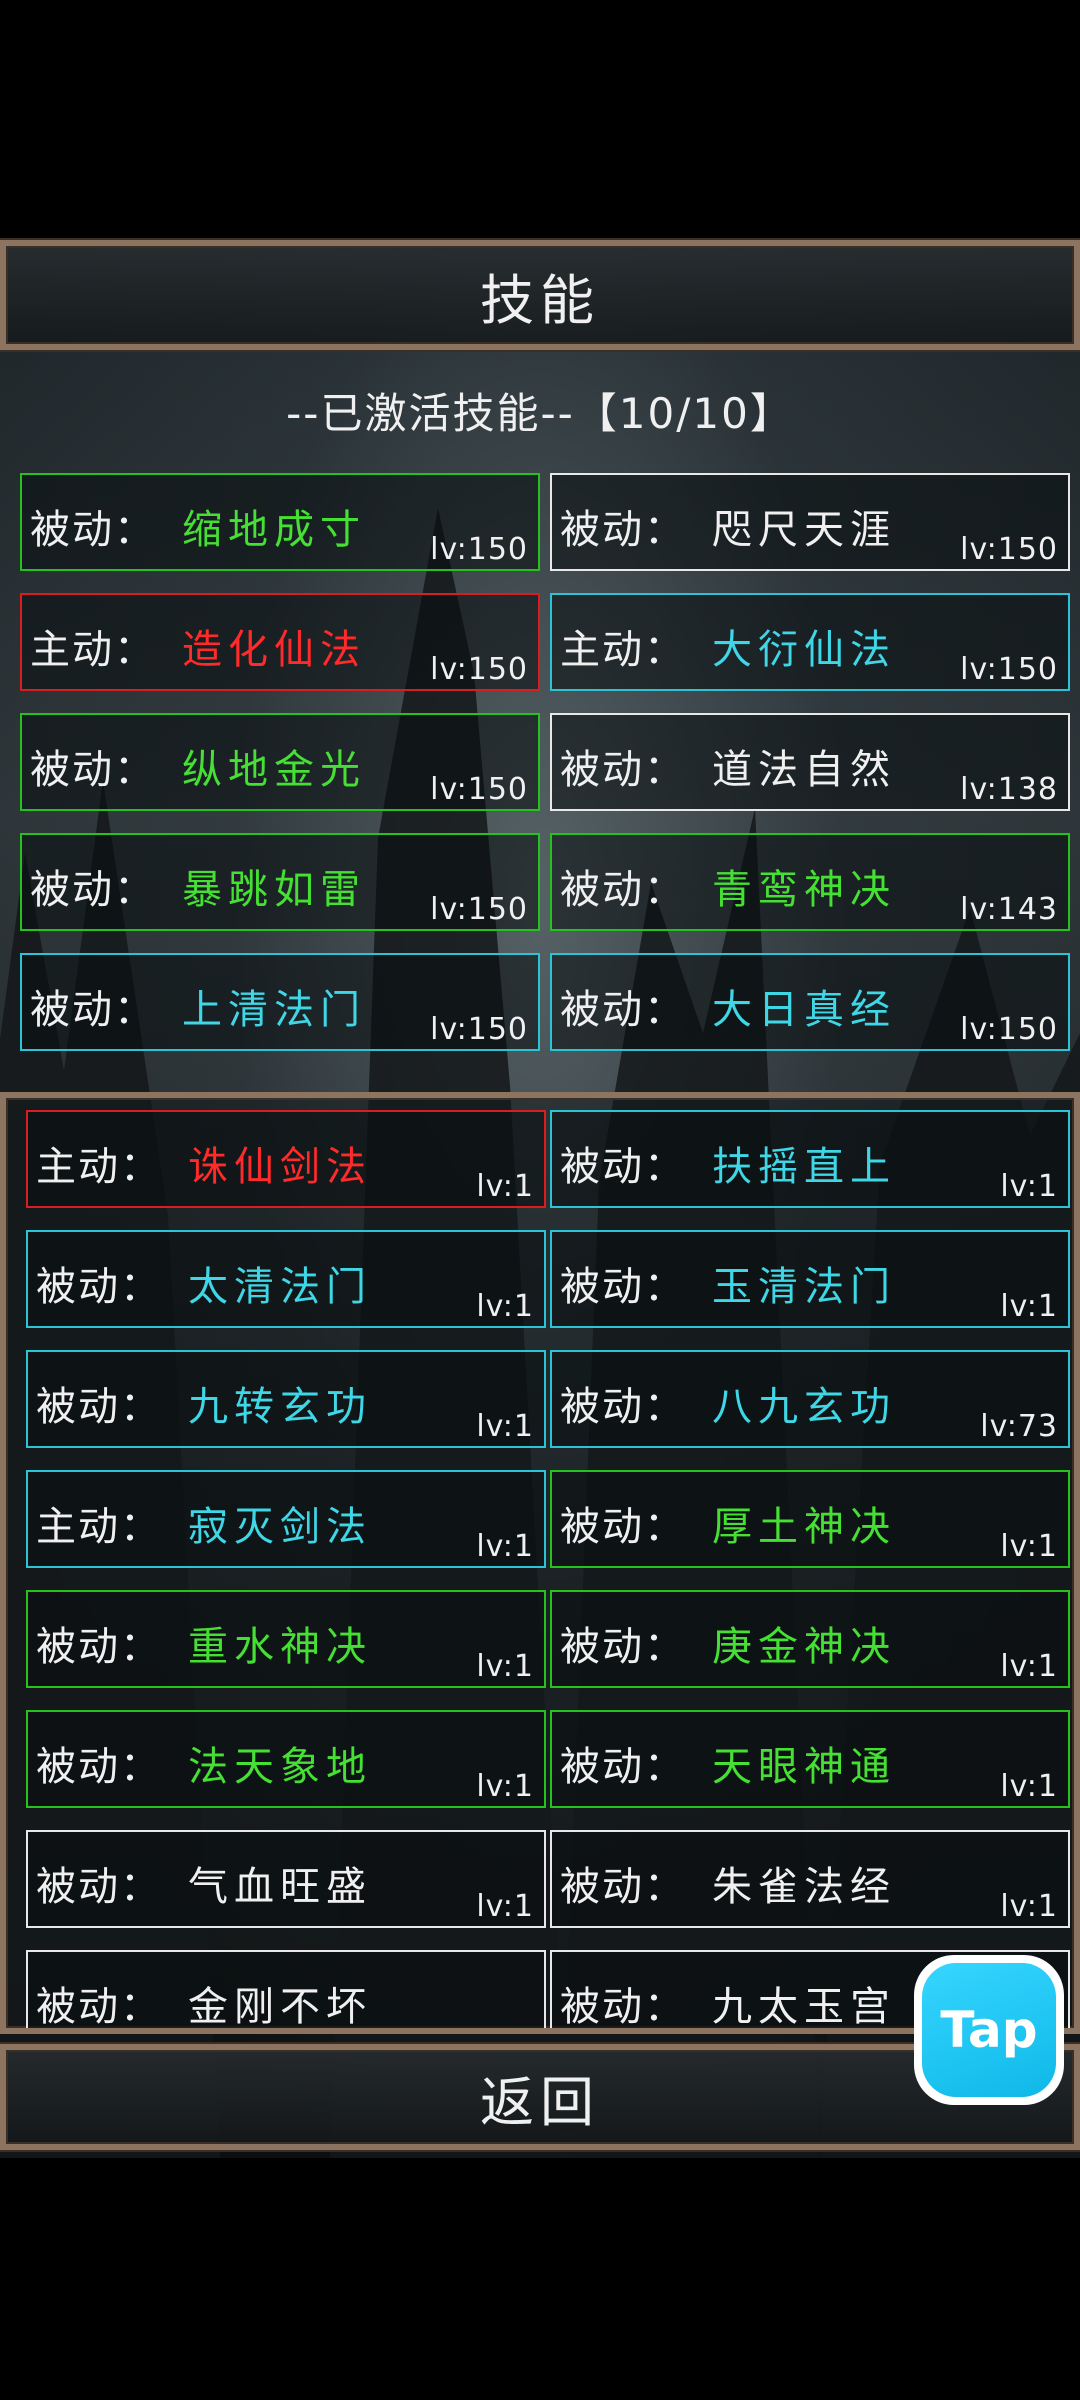  What do you see at coordinates (280, 1407) in the screenshot?
I see `skill-name: 九转玄功` at bounding box center [280, 1407].